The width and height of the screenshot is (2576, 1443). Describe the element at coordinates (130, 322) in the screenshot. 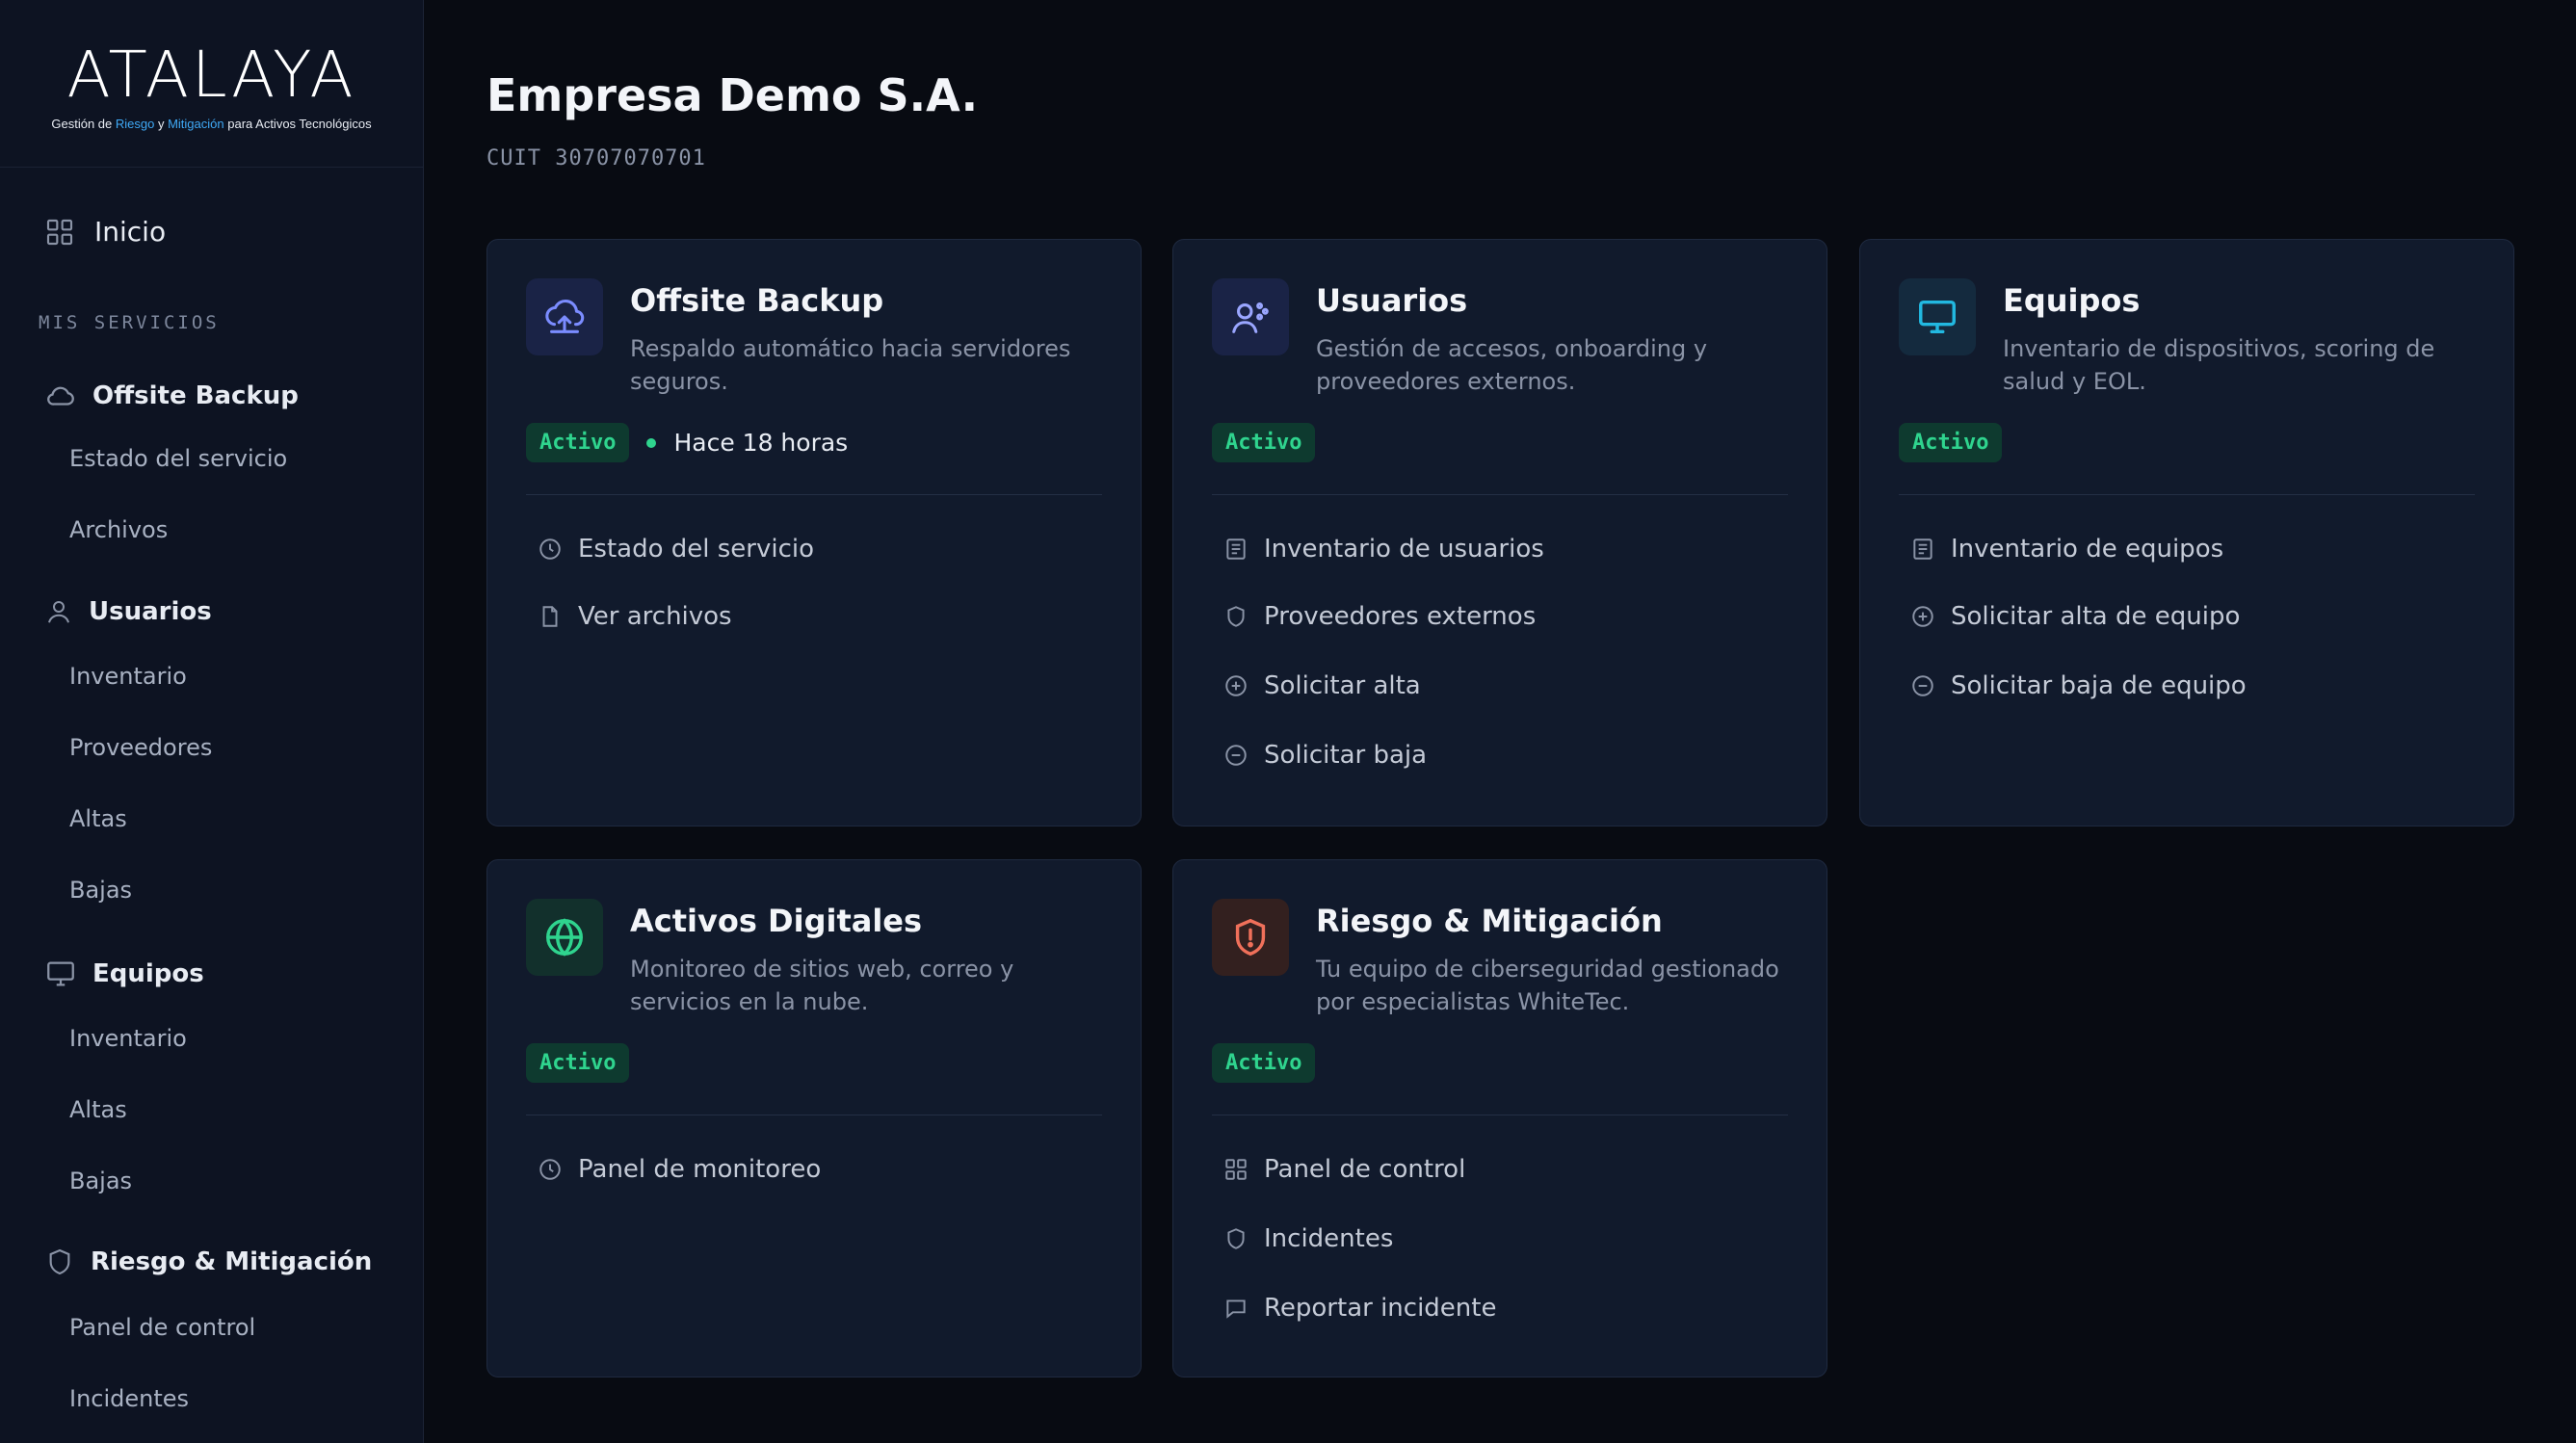

I see `sidebar-section-label: MIS SERVICIOS` at that location.